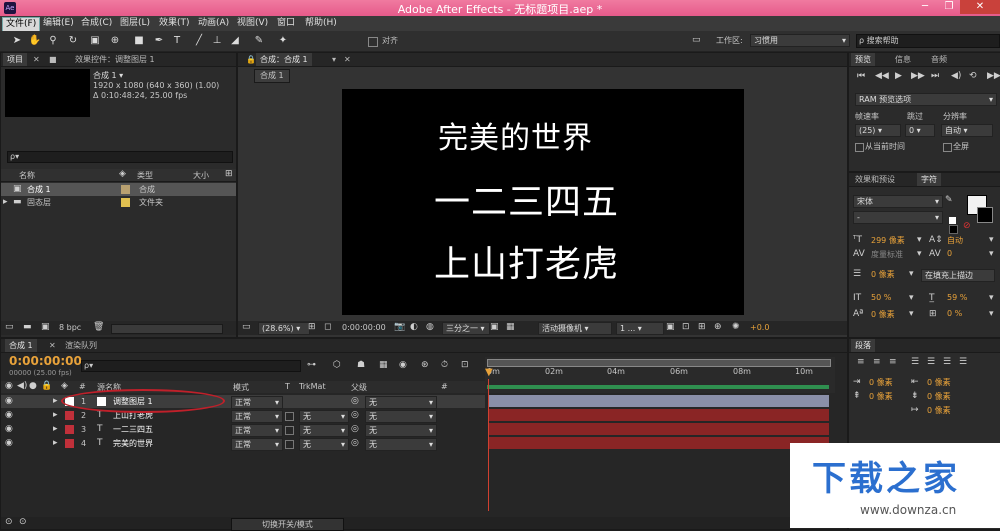 Image resolution: width=1000 pixels, height=531 pixels. What do you see at coordinates (311, 365) in the screenshot?
I see `comp-mini-flowchart-icon: ⊶` at bounding box center [311, 365].